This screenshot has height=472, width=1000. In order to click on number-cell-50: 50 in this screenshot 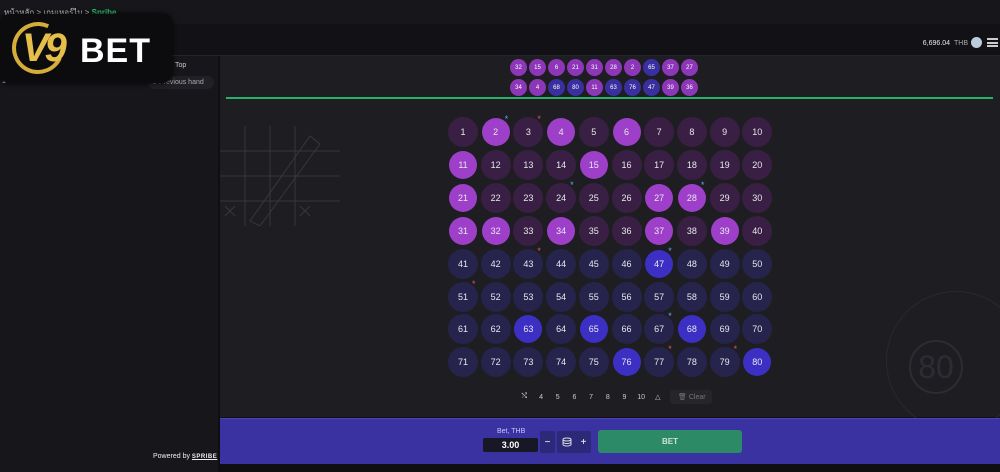, I will do `click(757, 263)`.